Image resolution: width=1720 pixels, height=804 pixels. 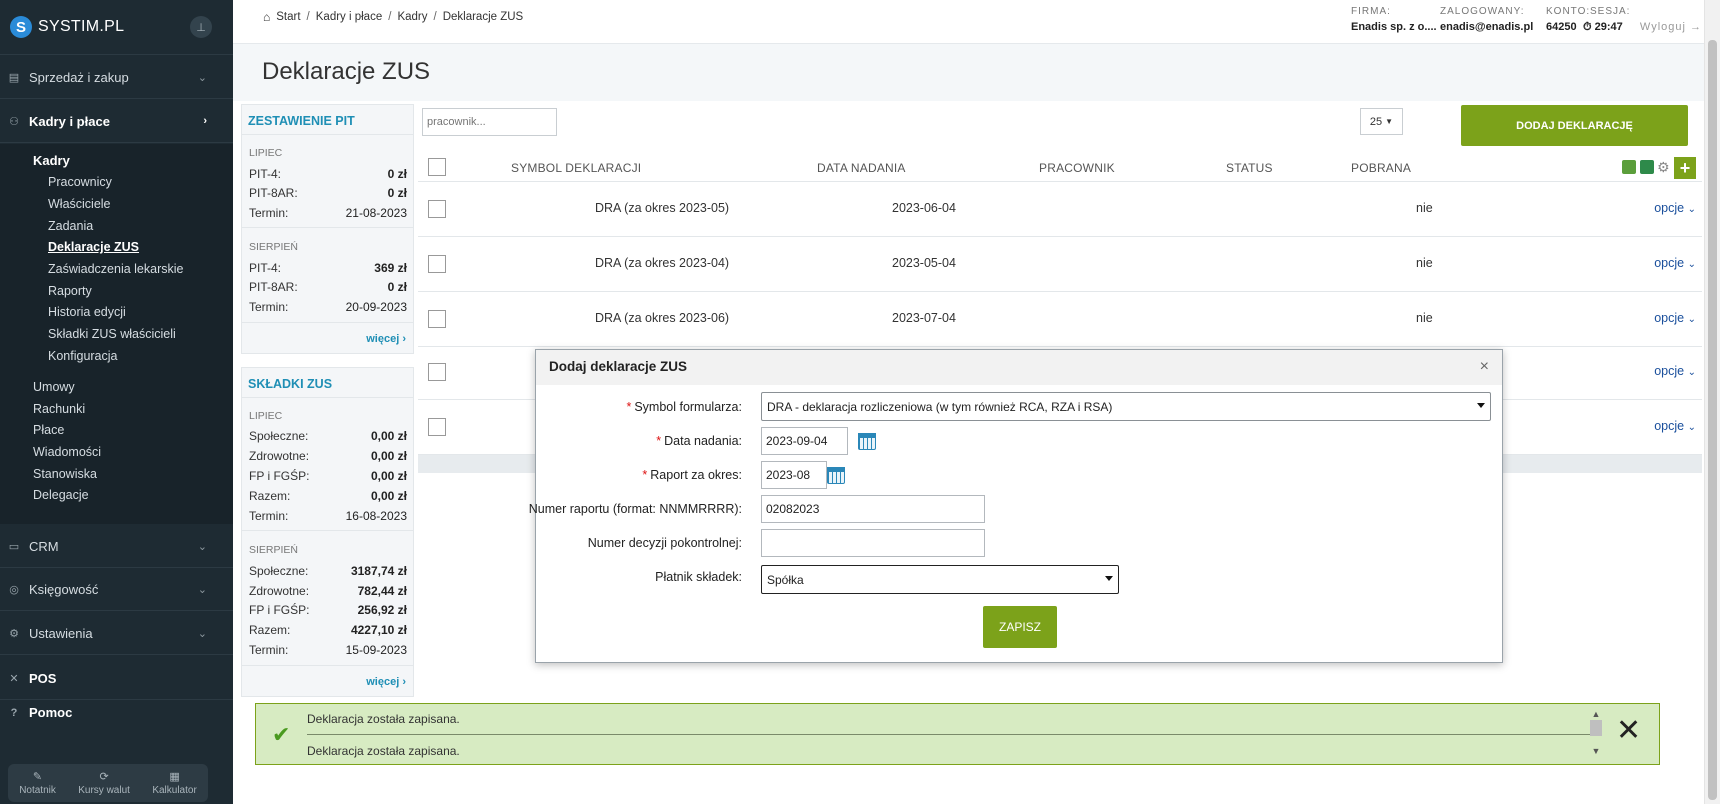 I want to click on sidebar-section-label: POS, so click(x=43, y=678).